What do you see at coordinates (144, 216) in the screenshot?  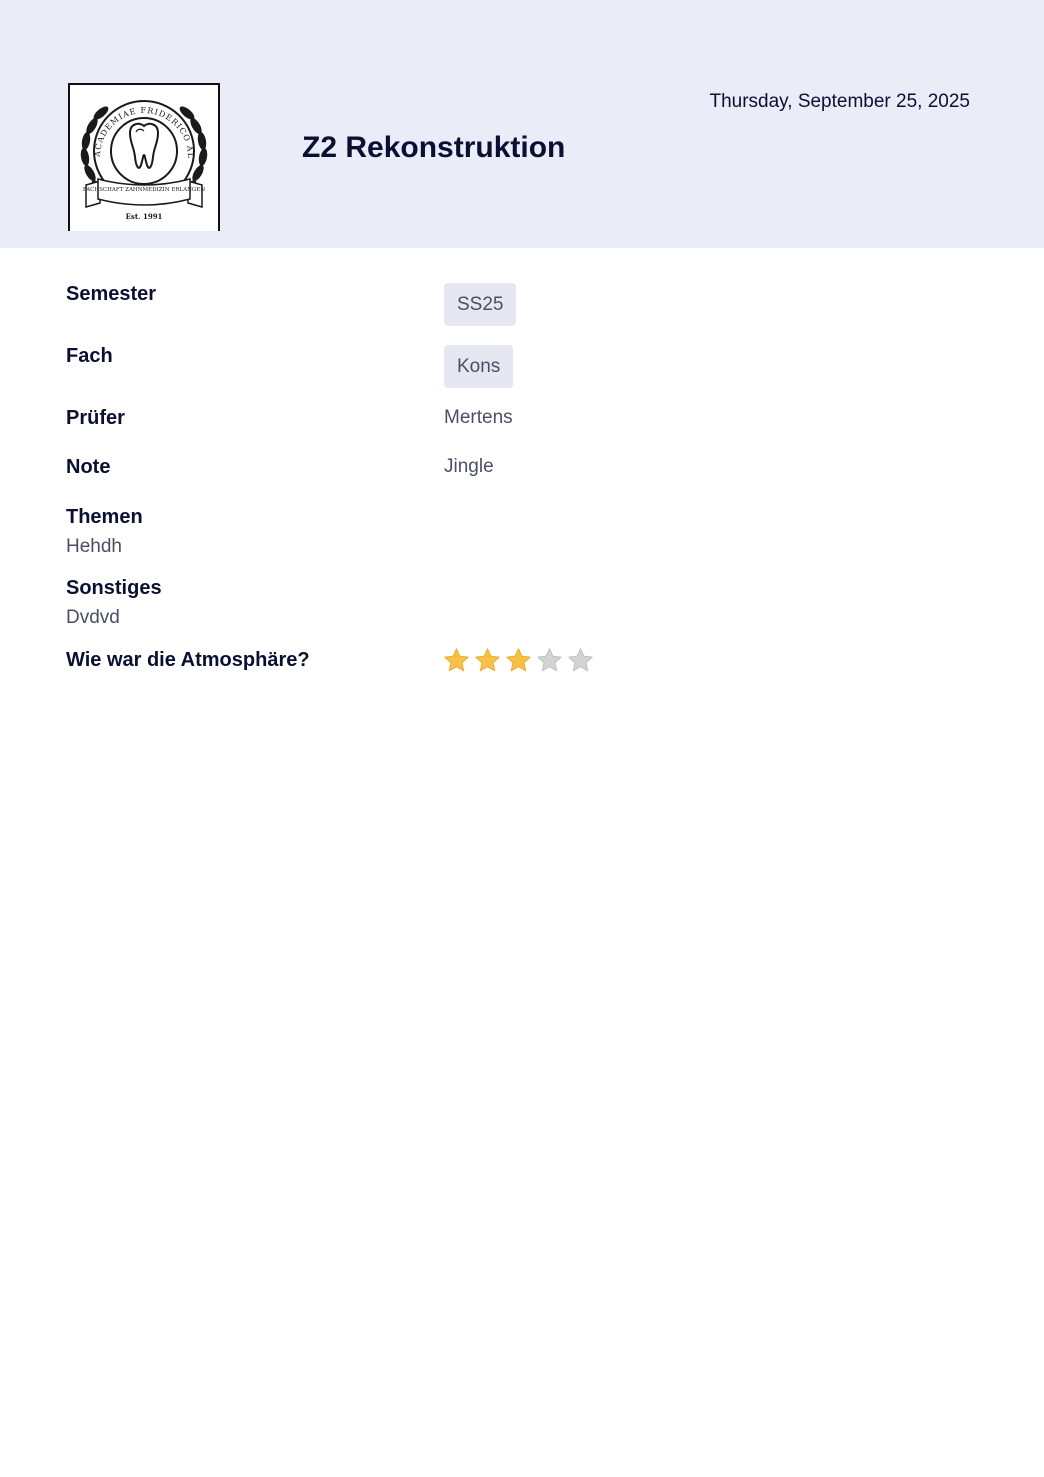 I see `logo-est-text: Est. 1991` at bounding box center [144, 216].